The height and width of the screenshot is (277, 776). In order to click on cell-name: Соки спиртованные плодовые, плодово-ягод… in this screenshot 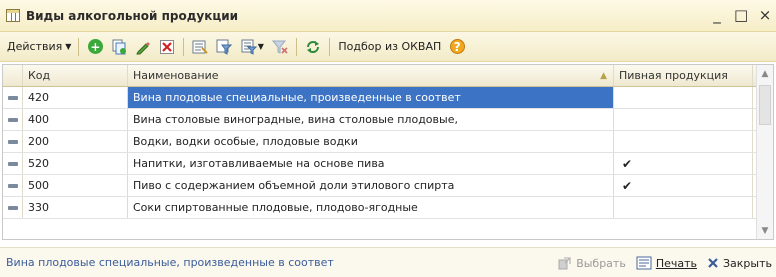, I will do `click(371, 207)`.